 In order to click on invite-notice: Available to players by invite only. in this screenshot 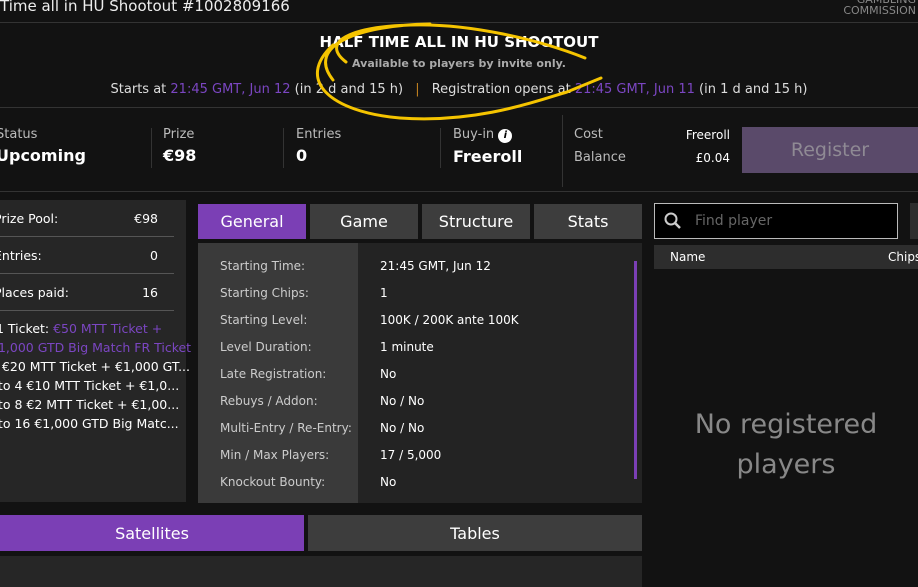, I will do `click(459, 63)`.